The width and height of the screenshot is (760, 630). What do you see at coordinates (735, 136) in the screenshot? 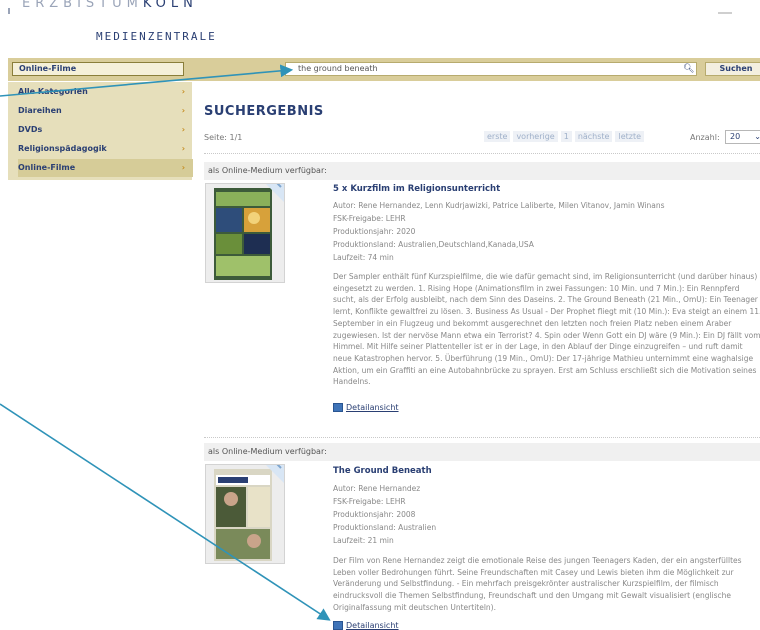
I see `count-value: 20` at bounding box center [735, 136].